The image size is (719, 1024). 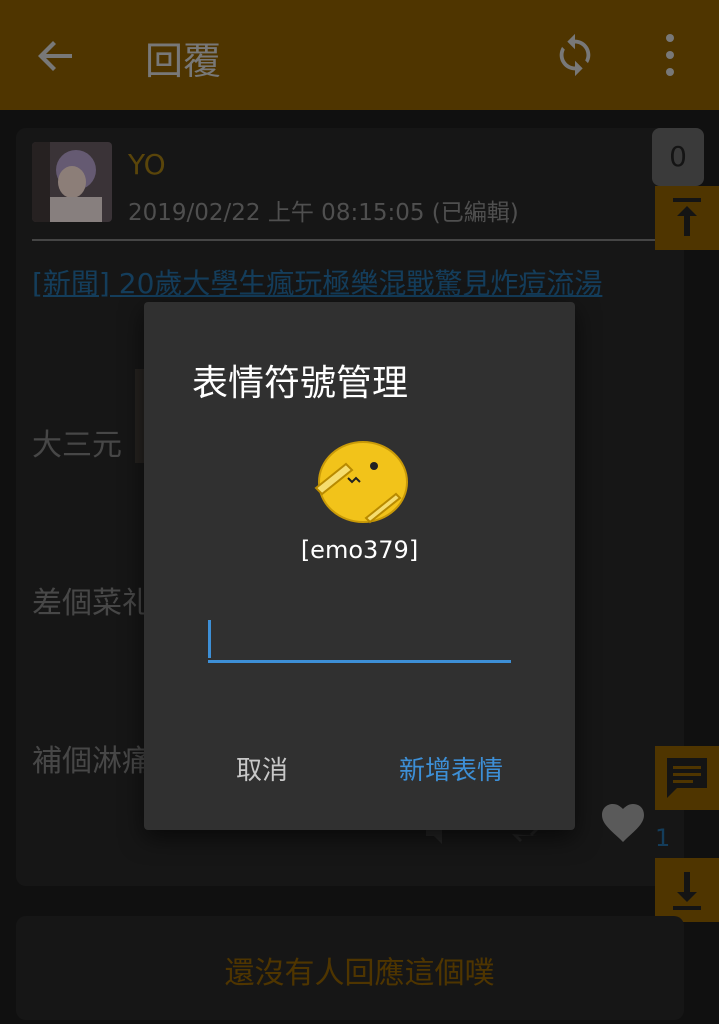 I want to click on emoticon-image, so click(x=361, y=482).